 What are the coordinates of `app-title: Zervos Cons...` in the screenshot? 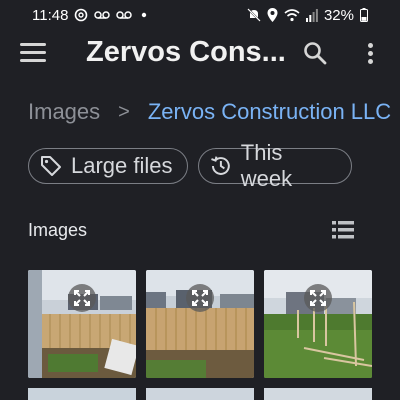 It's located at (186, 52).